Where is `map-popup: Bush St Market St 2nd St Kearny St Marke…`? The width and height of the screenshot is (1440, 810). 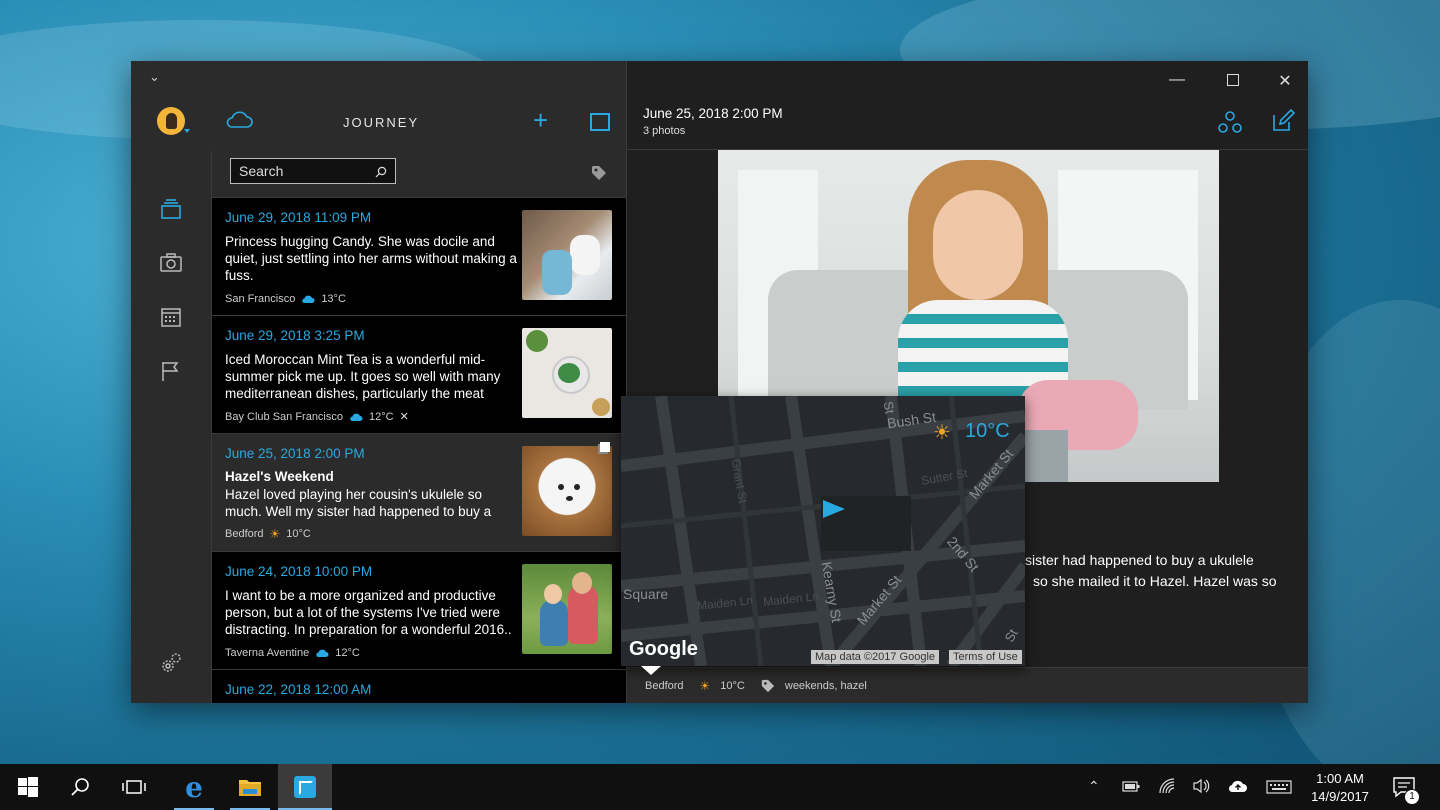 map-popup: Bush St Market St 2nd St Kearny St Marke… is located at coordinates (823, 531).